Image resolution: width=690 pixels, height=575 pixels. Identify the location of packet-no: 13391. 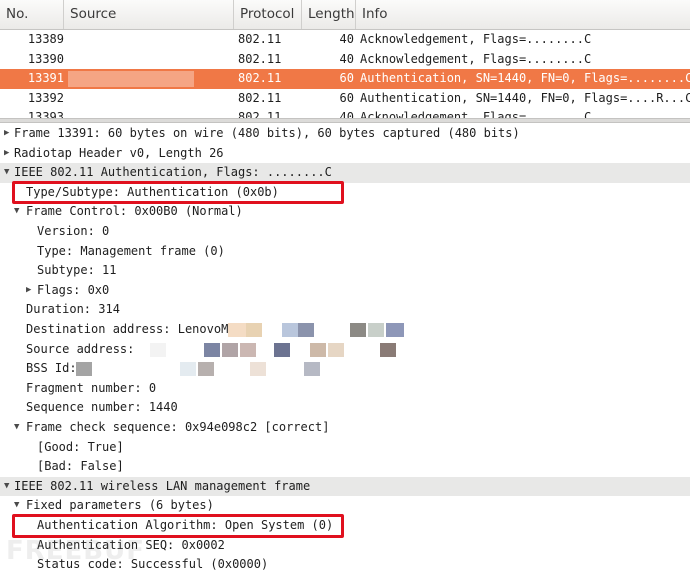
(45, 78).